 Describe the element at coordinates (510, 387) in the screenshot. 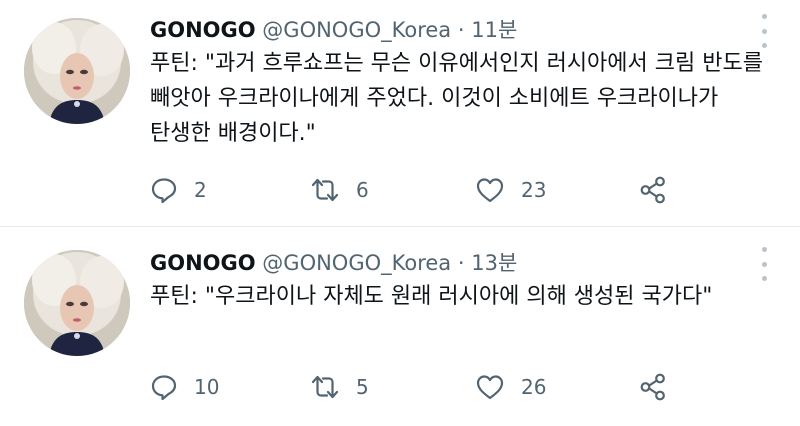

I see `like-button: 26` at that location.